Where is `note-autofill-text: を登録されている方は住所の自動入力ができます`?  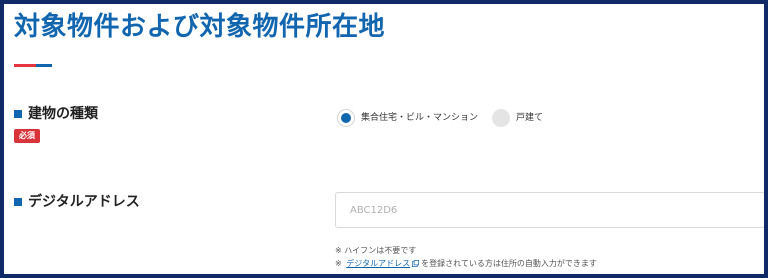
note-autofill-text: を登録されている方は住所の自動入力ができます is located at coordinates (509, 263).